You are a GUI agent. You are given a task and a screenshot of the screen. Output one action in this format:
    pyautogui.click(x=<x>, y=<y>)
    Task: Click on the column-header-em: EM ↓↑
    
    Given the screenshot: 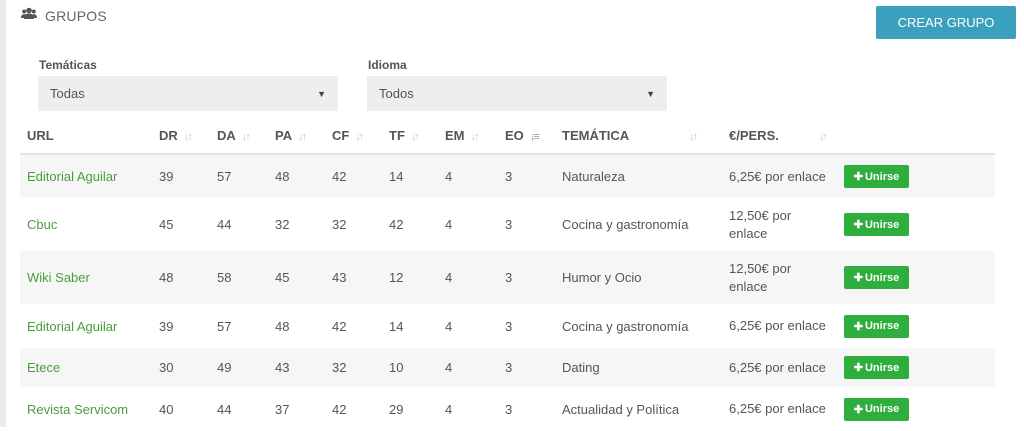 What is the action you would take?
    pyautogui.click(x=468, y=136)
    